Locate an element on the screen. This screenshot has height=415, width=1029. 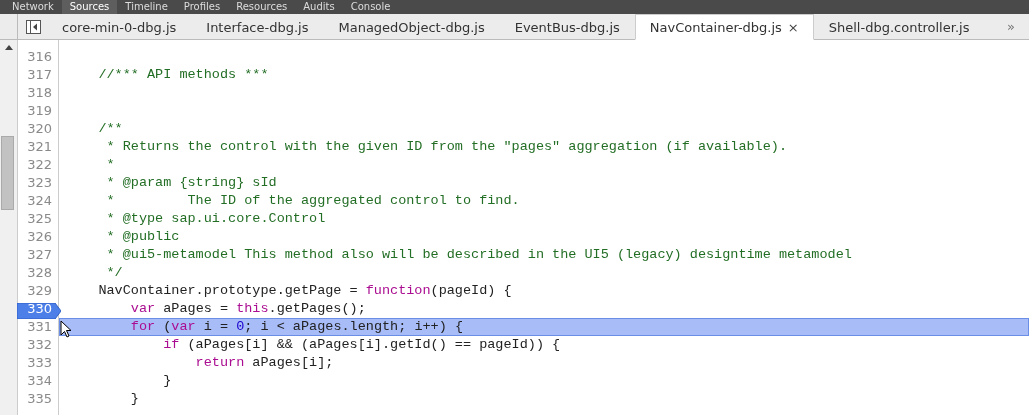
breakpoint-marker is located at coordinates (39, 310).